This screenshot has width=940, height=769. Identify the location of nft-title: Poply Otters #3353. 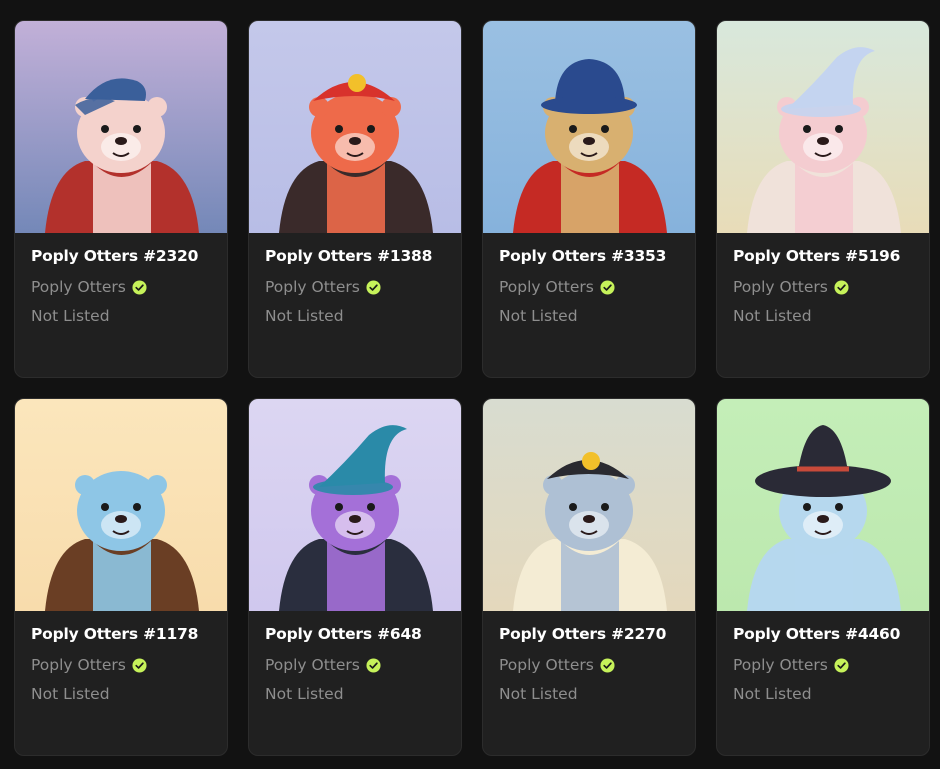
(592, 256).